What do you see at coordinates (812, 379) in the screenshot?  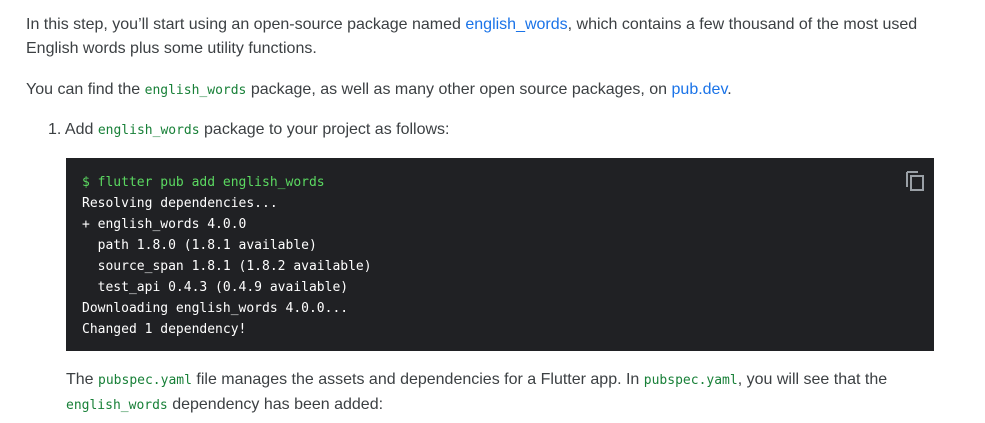 I see `pubspec-text-3: , you will see that the` at bounding box center [812, 379].